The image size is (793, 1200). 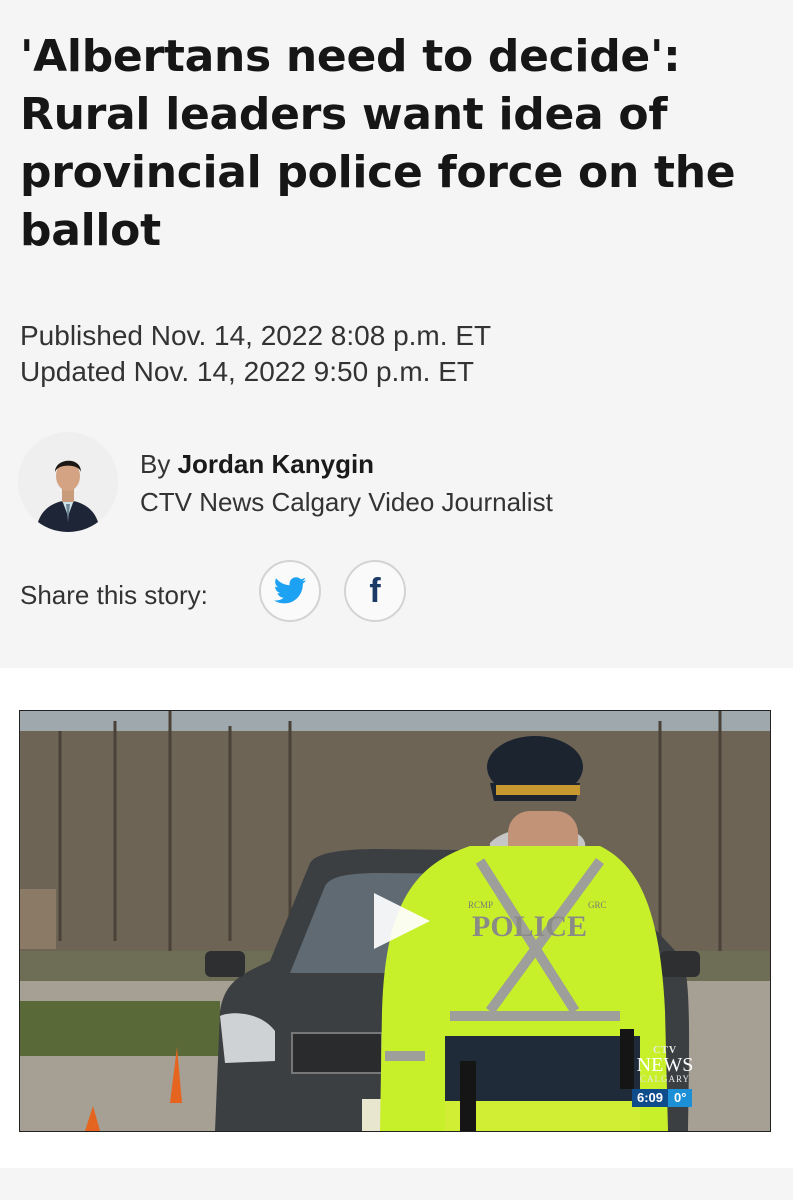 I want to click on facebook-f-icon: f, so click(x=375, y=591).